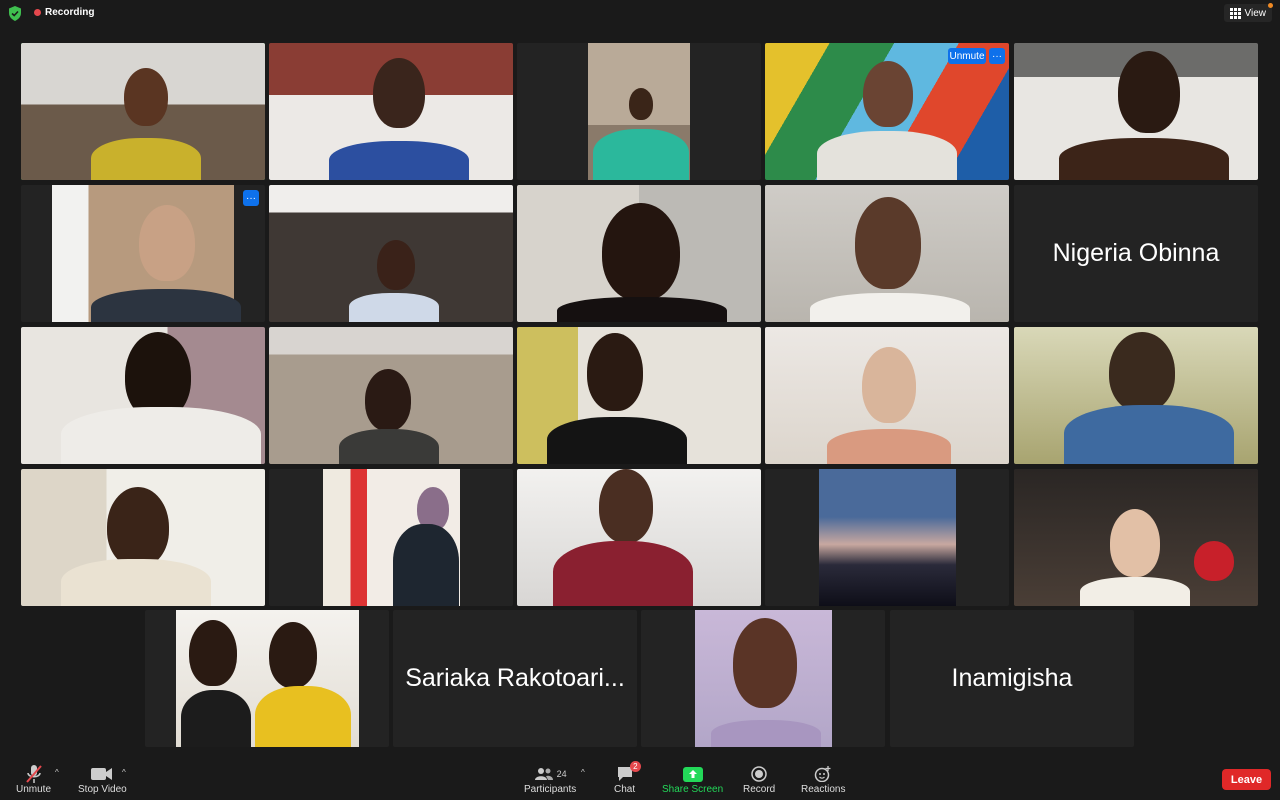 This screenshot has width=1280, height=800. I want to click on recording-label: Recording, so click(70, 12).